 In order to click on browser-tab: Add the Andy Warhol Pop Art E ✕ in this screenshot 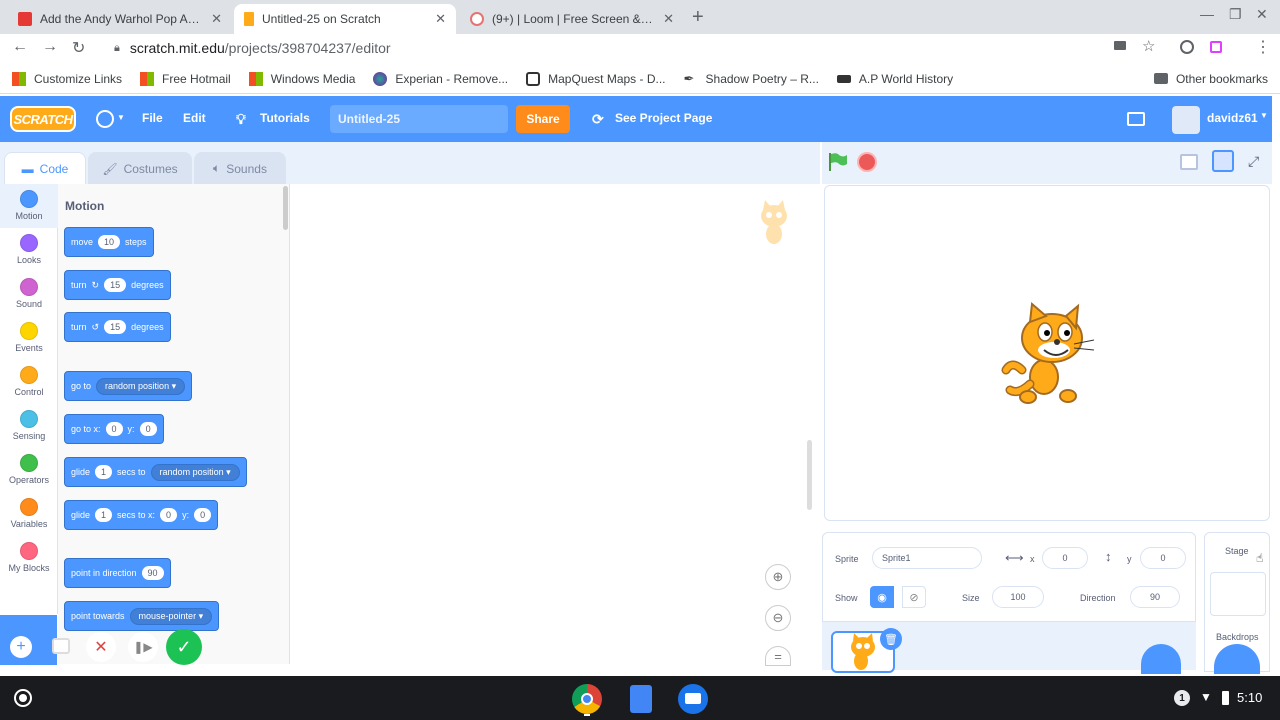, I will do `click(120, 19)`.